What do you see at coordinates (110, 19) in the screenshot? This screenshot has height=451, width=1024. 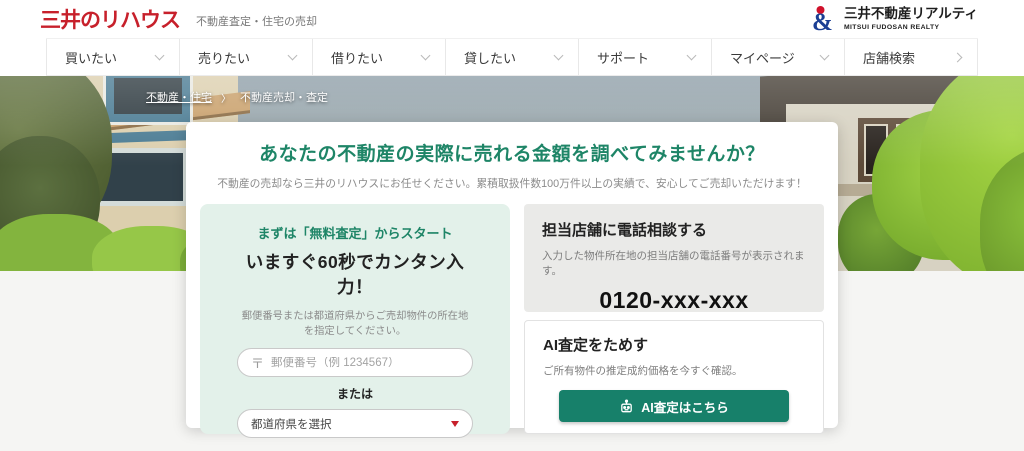 I see `rehouse-logo: 三井のリハウス` at bounding box center [110, 19].